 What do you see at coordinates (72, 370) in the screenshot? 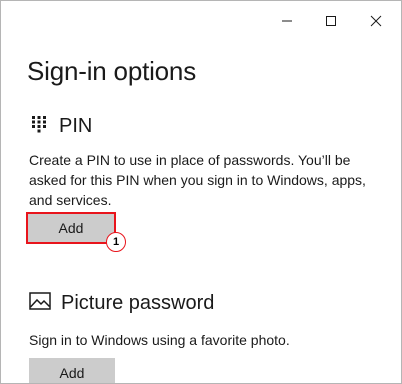
I see `add-picture-password-button: Add` at bounding box center [72, 370].